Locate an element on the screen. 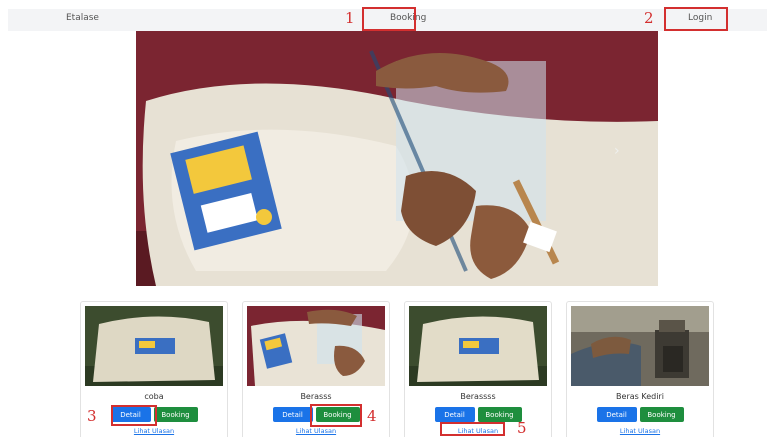 The width and height of the screenshot is (775, 437). nav-brand-etalase: Etalase is located at coordinates (82, 18).